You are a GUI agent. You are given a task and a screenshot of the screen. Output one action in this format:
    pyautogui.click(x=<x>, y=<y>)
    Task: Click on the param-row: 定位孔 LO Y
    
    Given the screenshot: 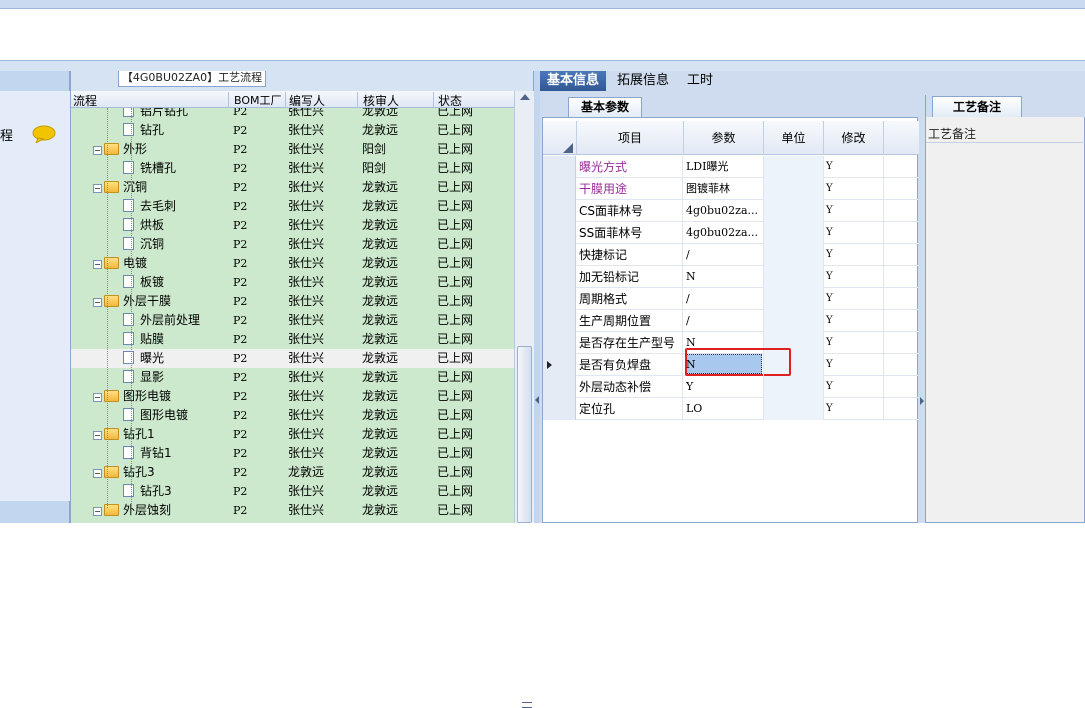 What is the action you would take?
    pyautogui.click(x=731, y=409)
    